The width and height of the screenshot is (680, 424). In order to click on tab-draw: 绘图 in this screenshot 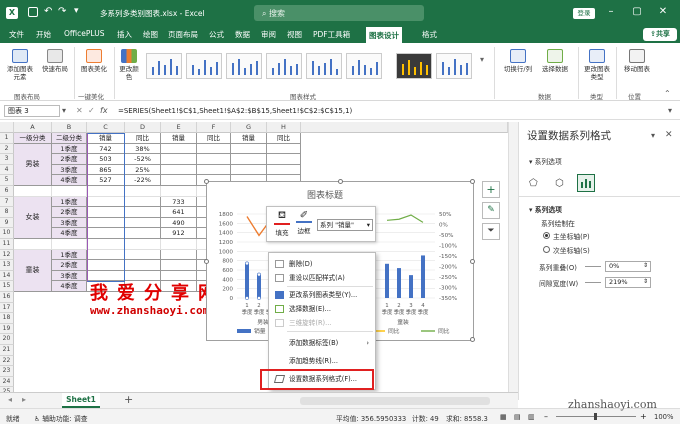, I will do `click(150, 34)`.